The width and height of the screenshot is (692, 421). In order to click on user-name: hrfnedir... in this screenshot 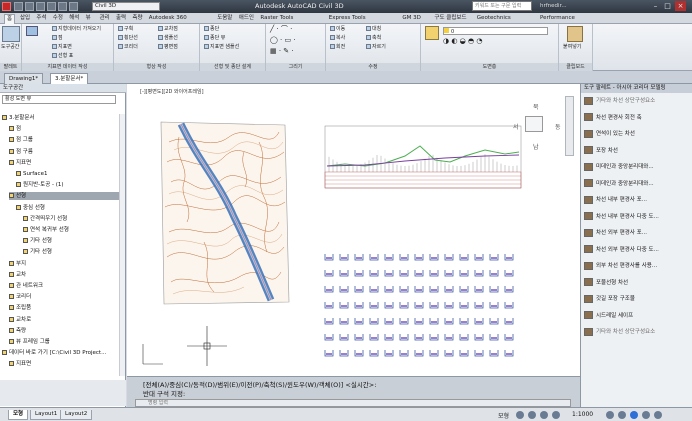, I will do `click(553, 6)`.